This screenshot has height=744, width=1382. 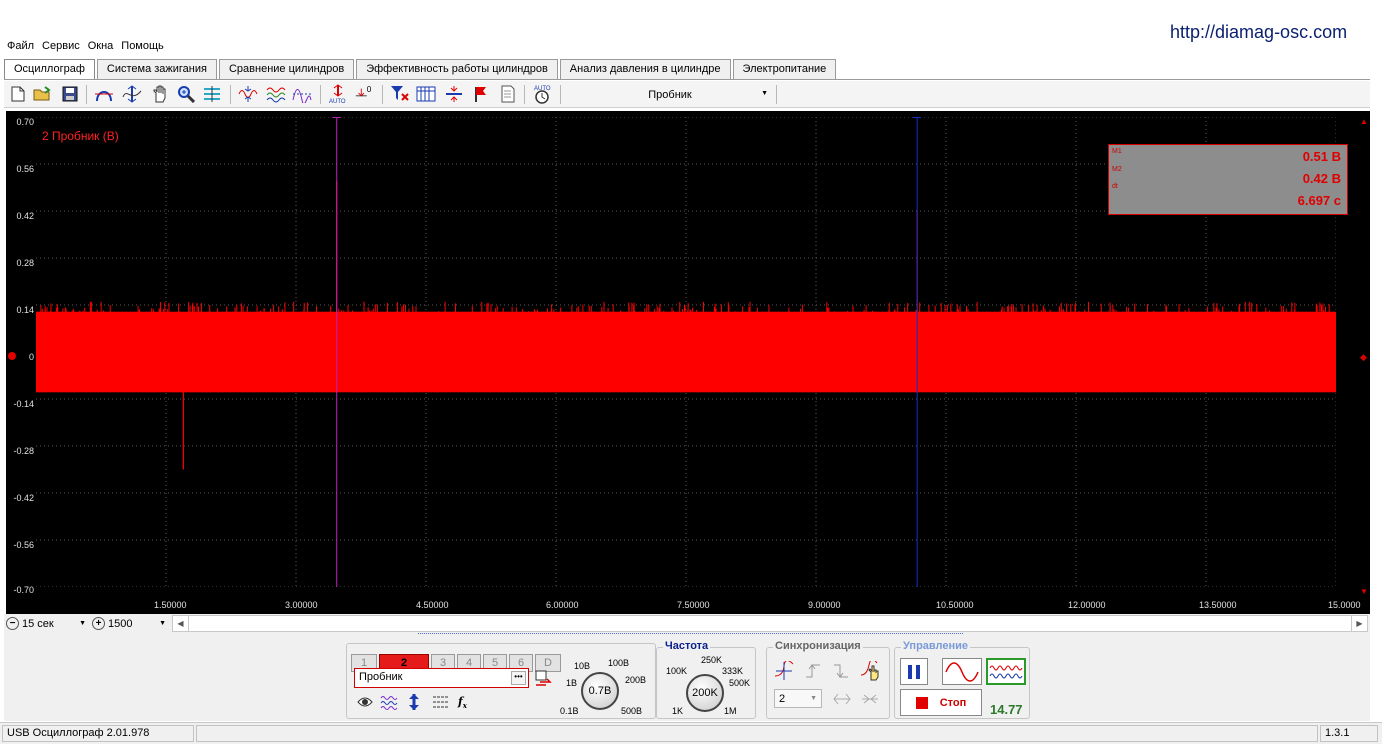 I want to click on measure-value: 6.697 с, so click(x=1319, y=200).